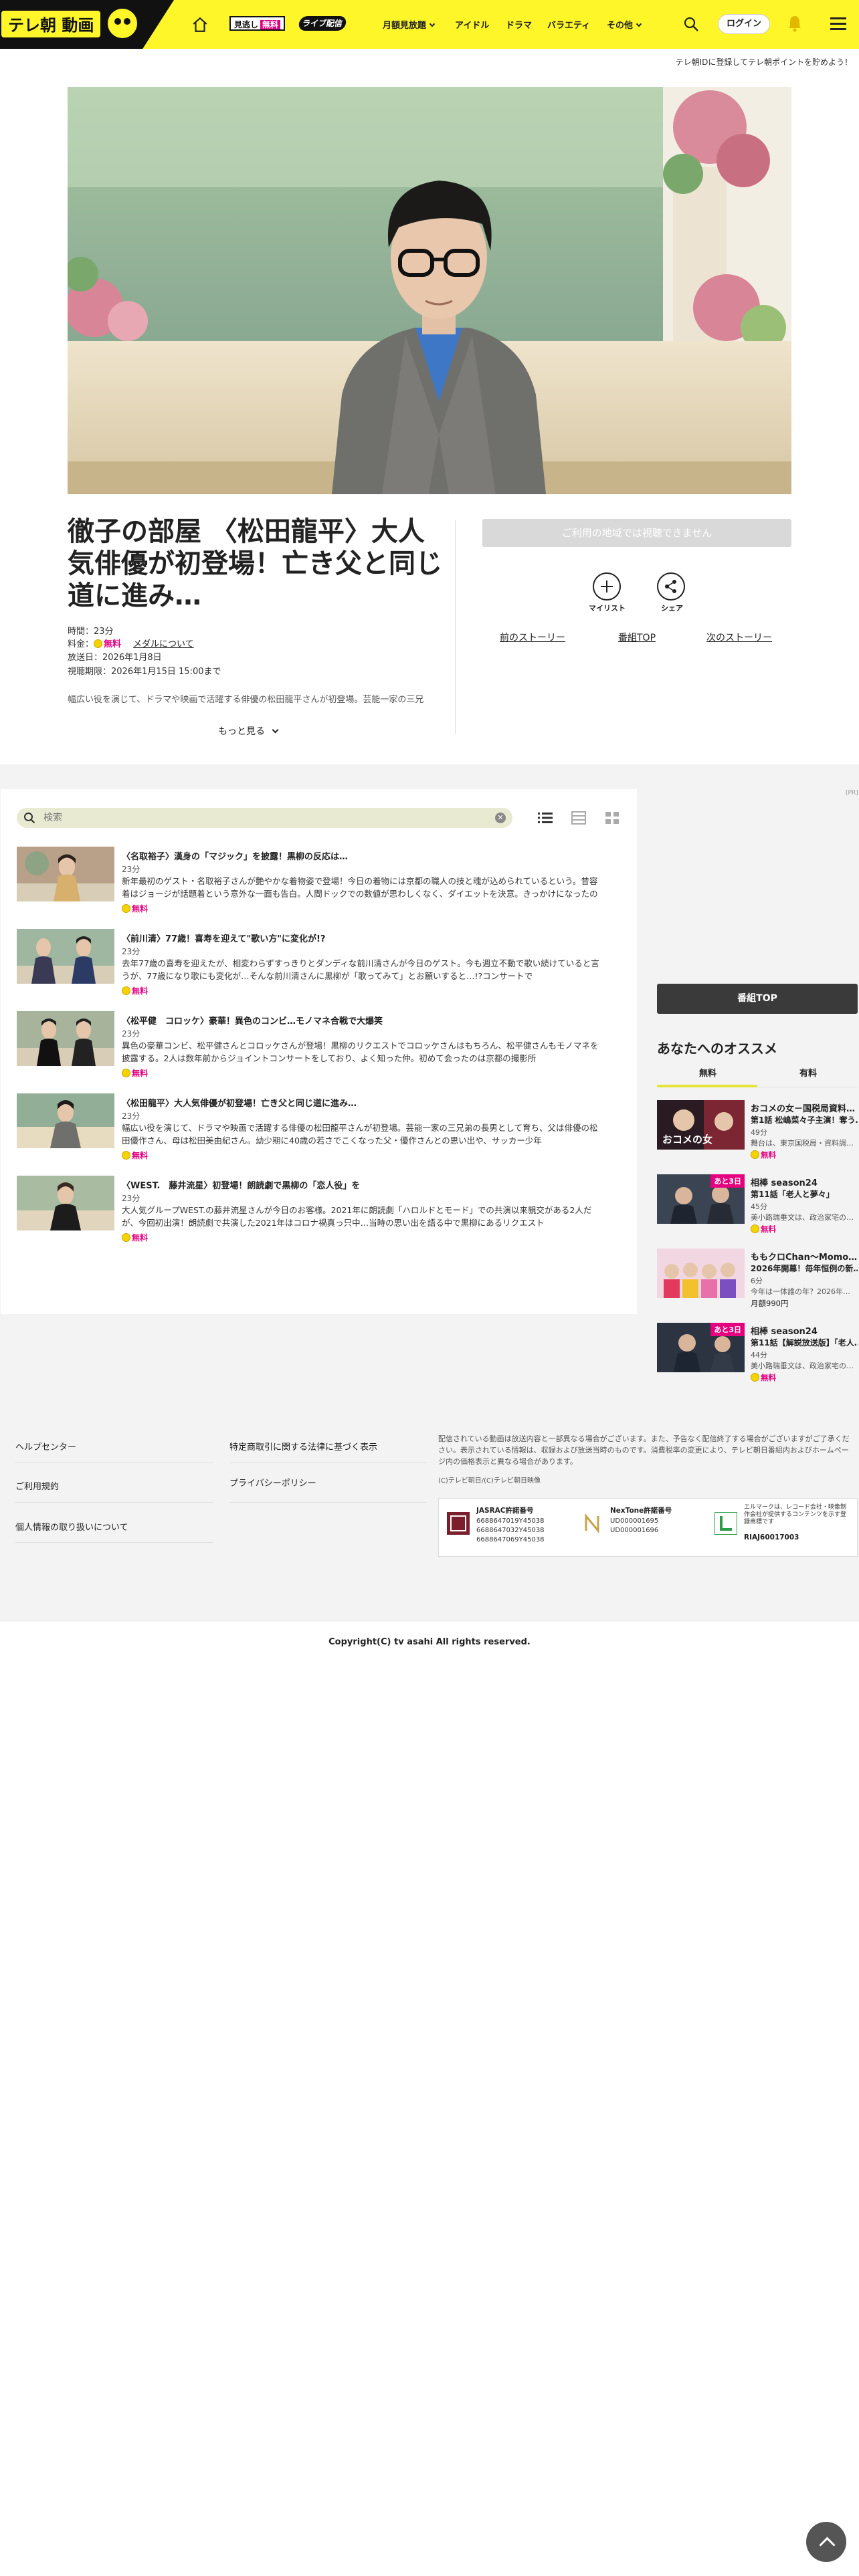  I want to click on nextone-title: NexTone許諾番号, so click(641, 1511).